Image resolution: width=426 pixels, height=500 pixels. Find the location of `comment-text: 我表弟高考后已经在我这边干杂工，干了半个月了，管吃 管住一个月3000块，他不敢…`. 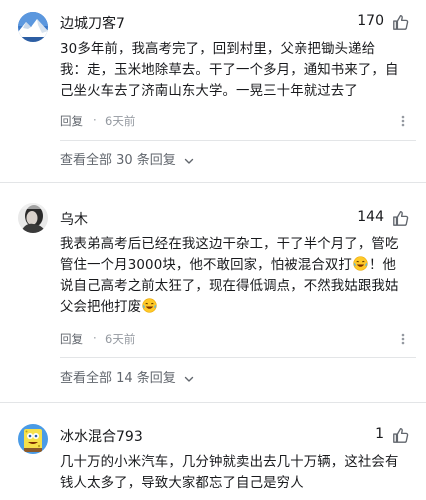

comment-text: 我表弟高考后已经在我这边干杂工，干了半个月了，管吃 管住一个月3000块，他不敢… is located at coordinates (238, 276).